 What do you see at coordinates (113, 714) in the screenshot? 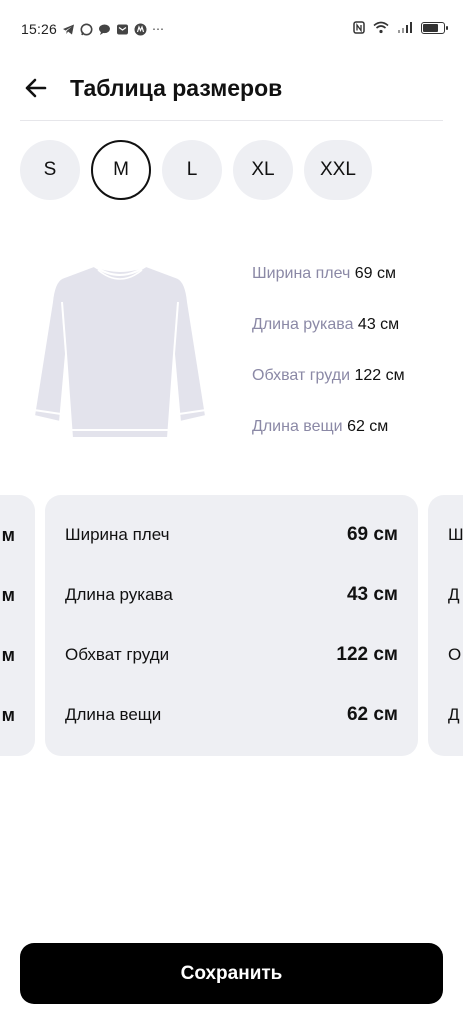
I see `card-label: Длина вещи` at bounding box center [113, 714].